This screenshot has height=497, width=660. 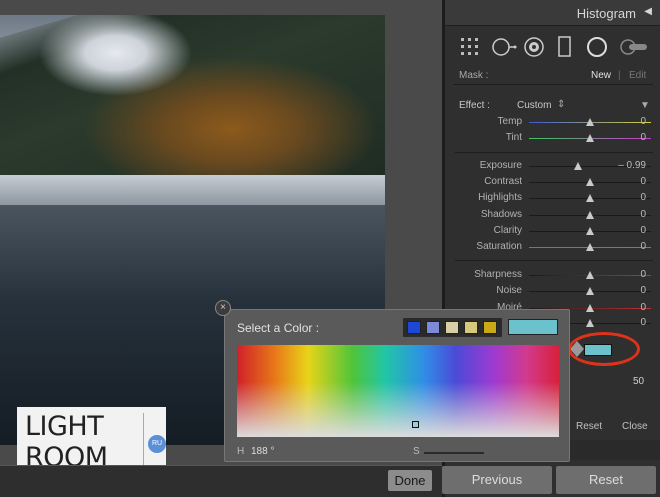 I want to click on mask-label: Mask :, so click(x=474, y=75).